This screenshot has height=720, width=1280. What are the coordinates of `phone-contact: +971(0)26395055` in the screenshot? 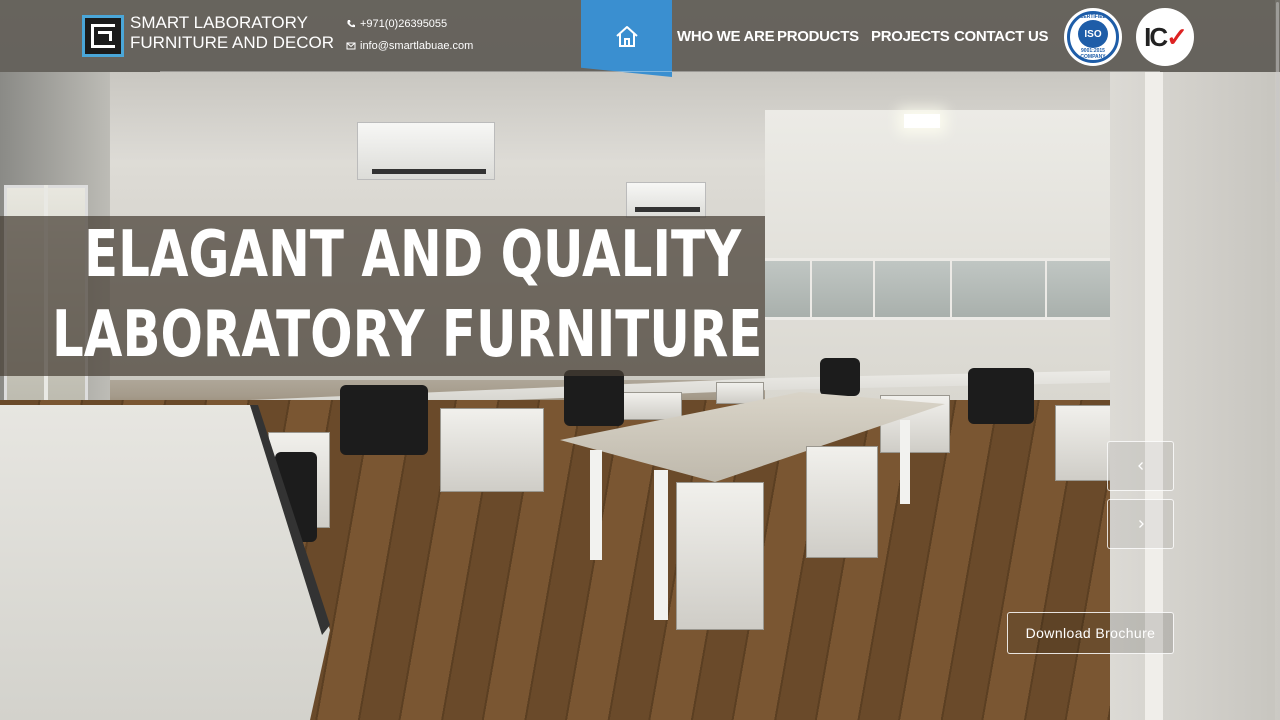 It's located at (396, 24).